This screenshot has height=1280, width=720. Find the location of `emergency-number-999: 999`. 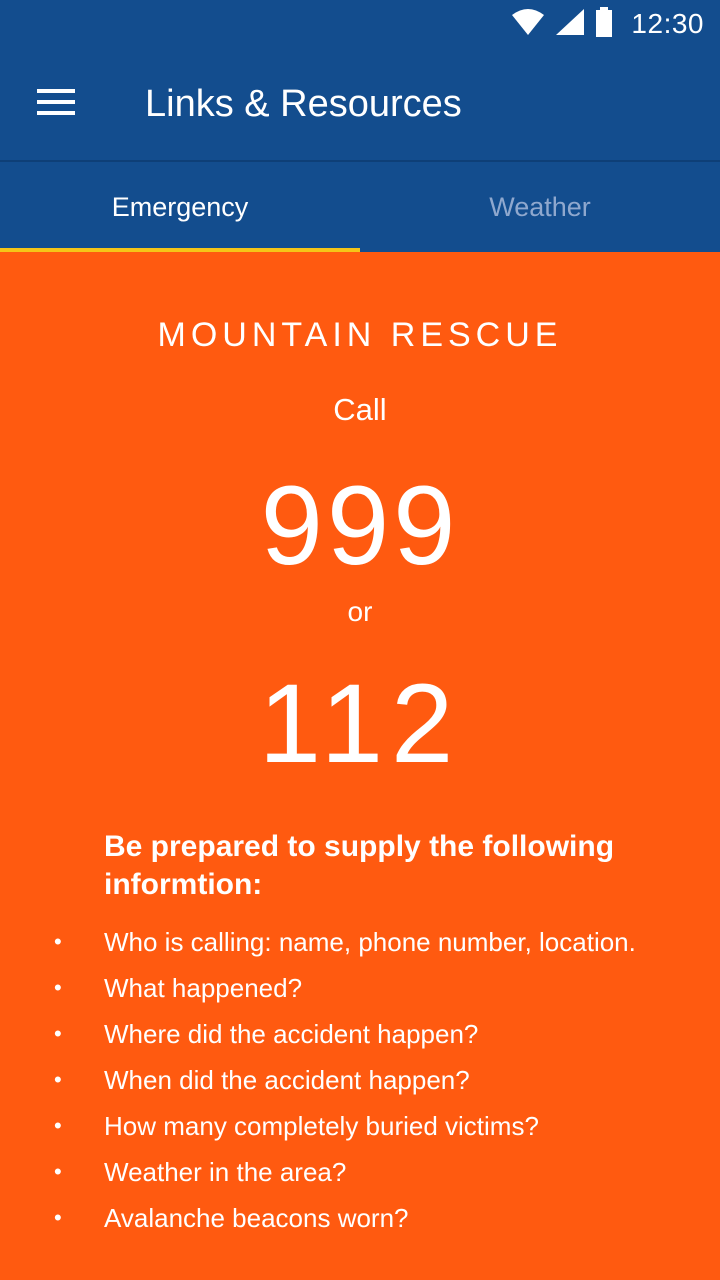

emergency-number-999: 999 is located at coordinates (360, 525).